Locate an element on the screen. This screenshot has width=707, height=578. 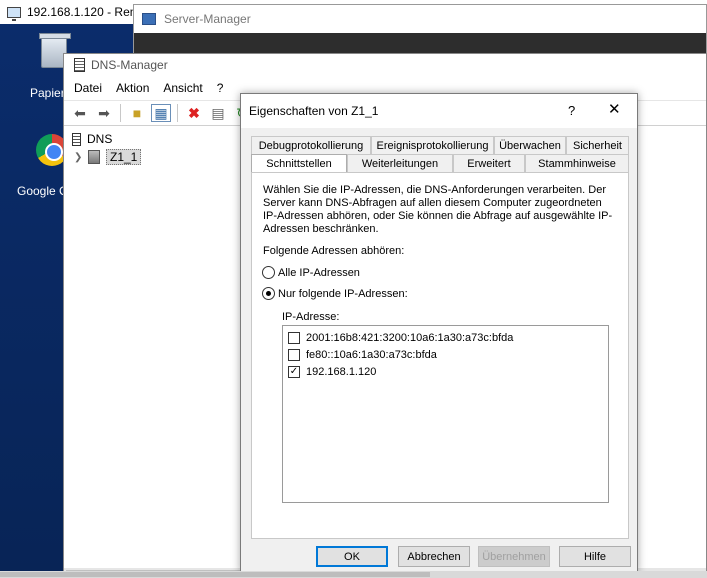
menu-datei: Datei is located at coordinates (88, 88).